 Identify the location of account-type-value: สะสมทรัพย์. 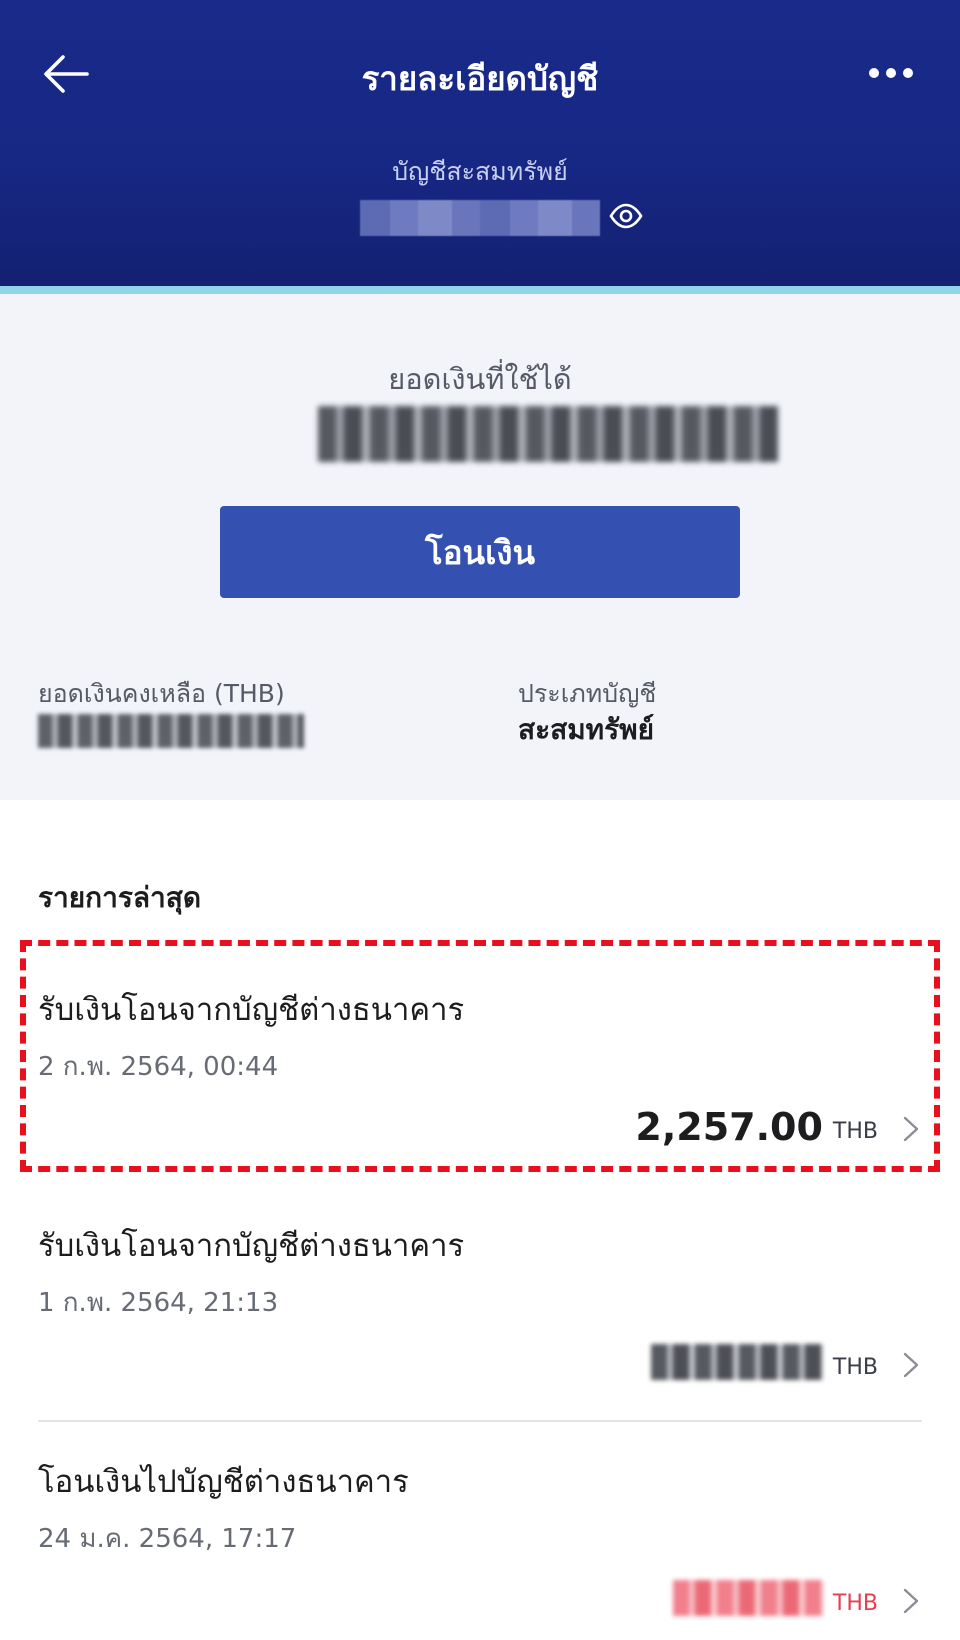
(586, 729).